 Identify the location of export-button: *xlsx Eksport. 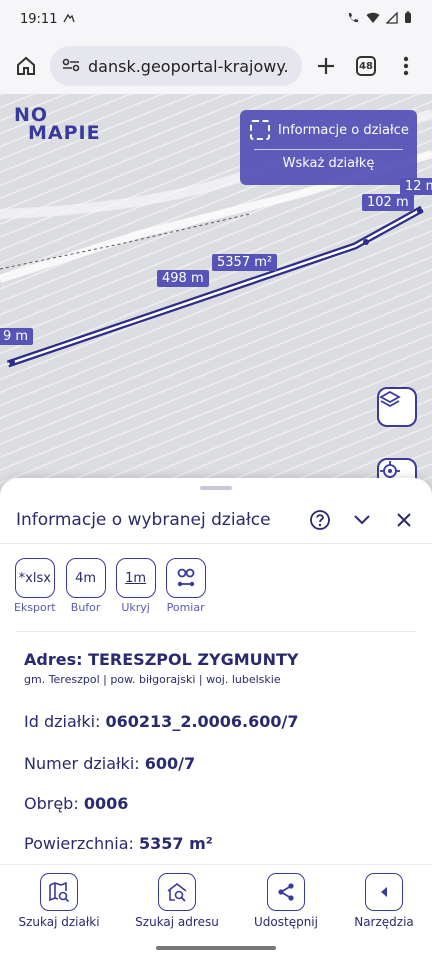
(35, 586).